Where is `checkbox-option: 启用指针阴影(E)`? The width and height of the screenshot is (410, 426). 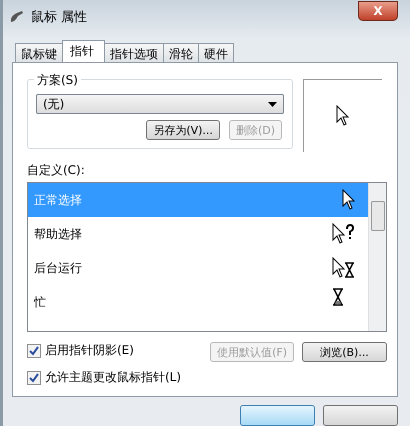
checkbox-option: 启用指针阴影(E) is located at coordinates (104, 350).